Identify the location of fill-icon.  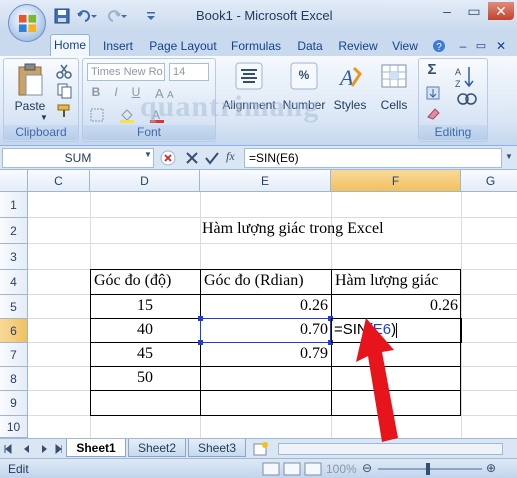
(433, 93).